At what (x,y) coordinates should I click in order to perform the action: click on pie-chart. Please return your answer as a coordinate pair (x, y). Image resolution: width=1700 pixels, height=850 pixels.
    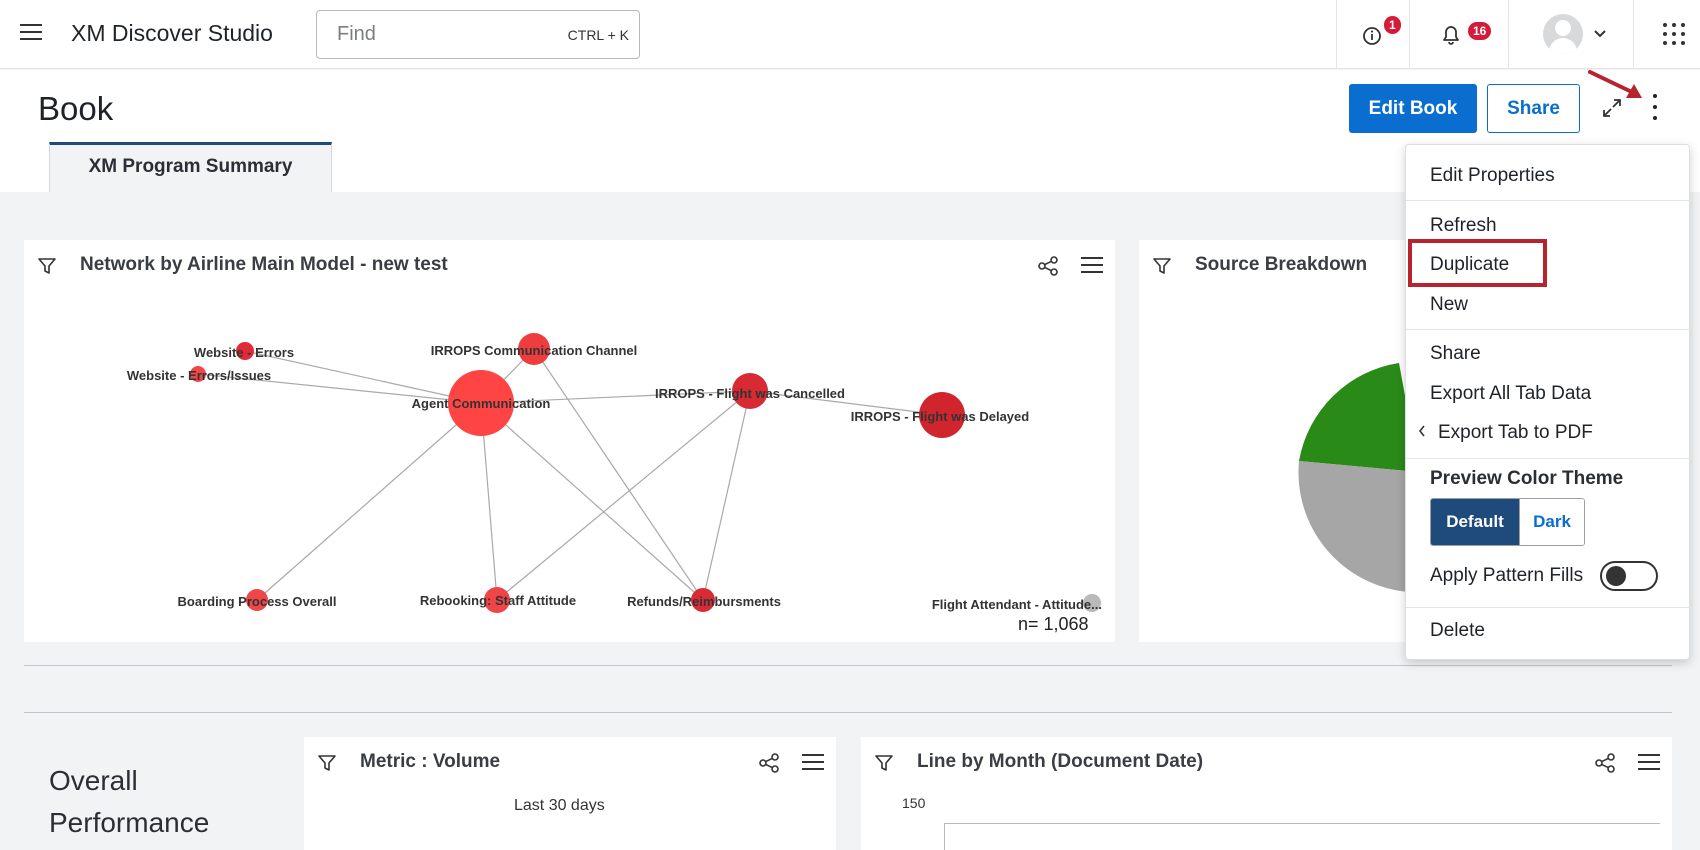
    Looking at the image, I should click on (1353, 477).